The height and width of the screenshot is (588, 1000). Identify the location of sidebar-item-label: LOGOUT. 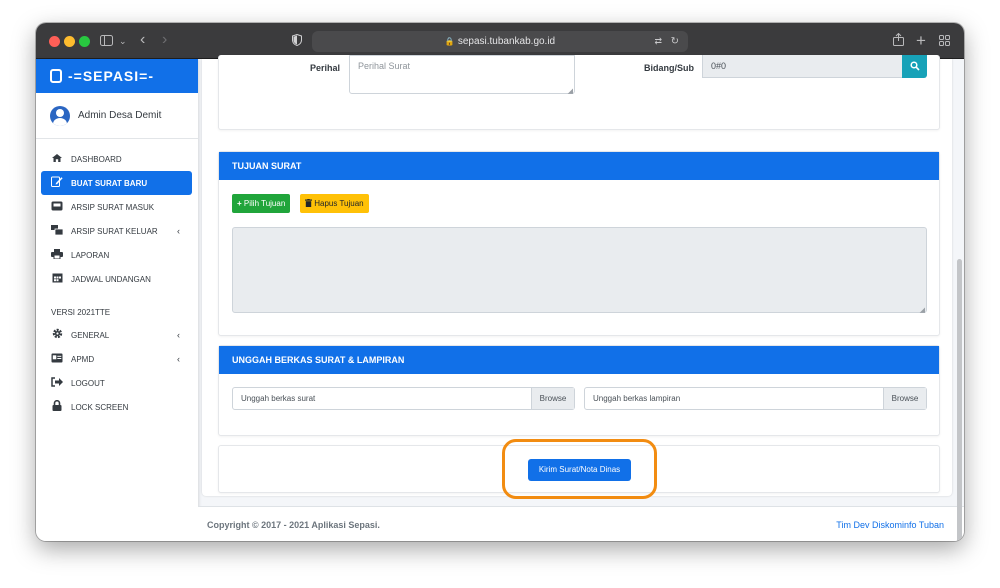
(88, 383).